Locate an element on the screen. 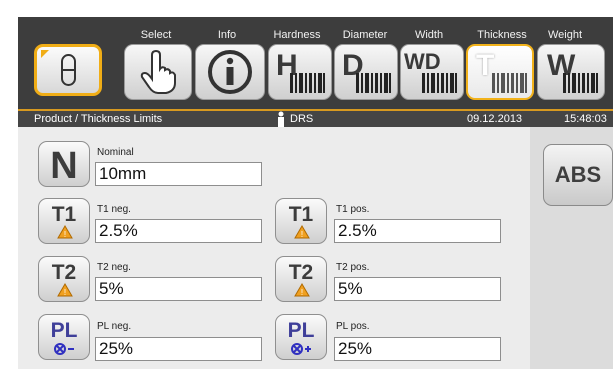 The height and width of the screenshot is (369, 613). tab-width: WD is located at coordinates (432, 72).